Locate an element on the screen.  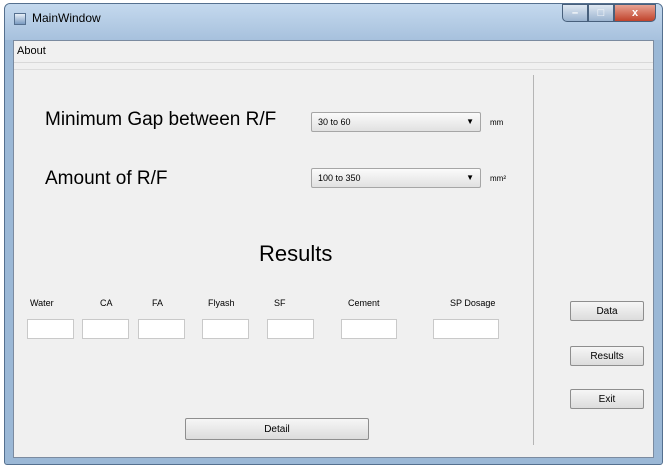
minimize-icon: – is located at coordinates (575, 13).